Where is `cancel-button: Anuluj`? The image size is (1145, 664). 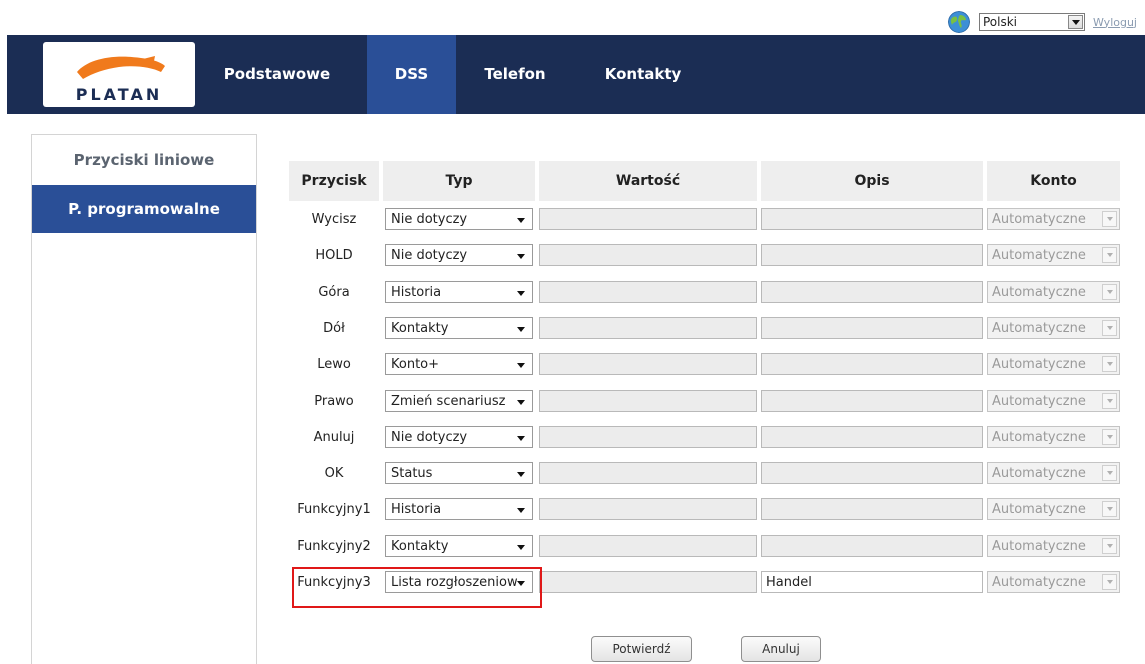
cancel-button: Anuluj is located at coordinates (781, 649).